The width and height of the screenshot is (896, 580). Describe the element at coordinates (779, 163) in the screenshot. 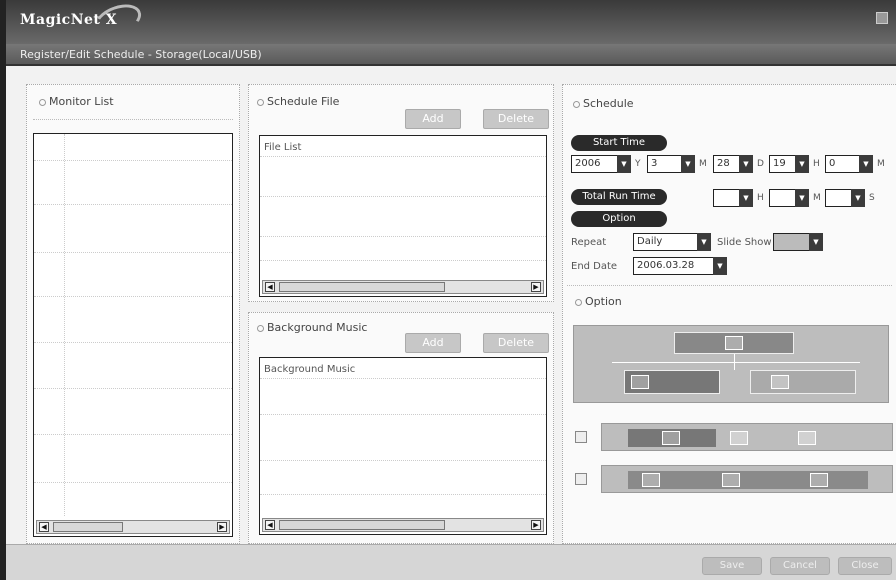

I see `hour-value: 19` at that location.